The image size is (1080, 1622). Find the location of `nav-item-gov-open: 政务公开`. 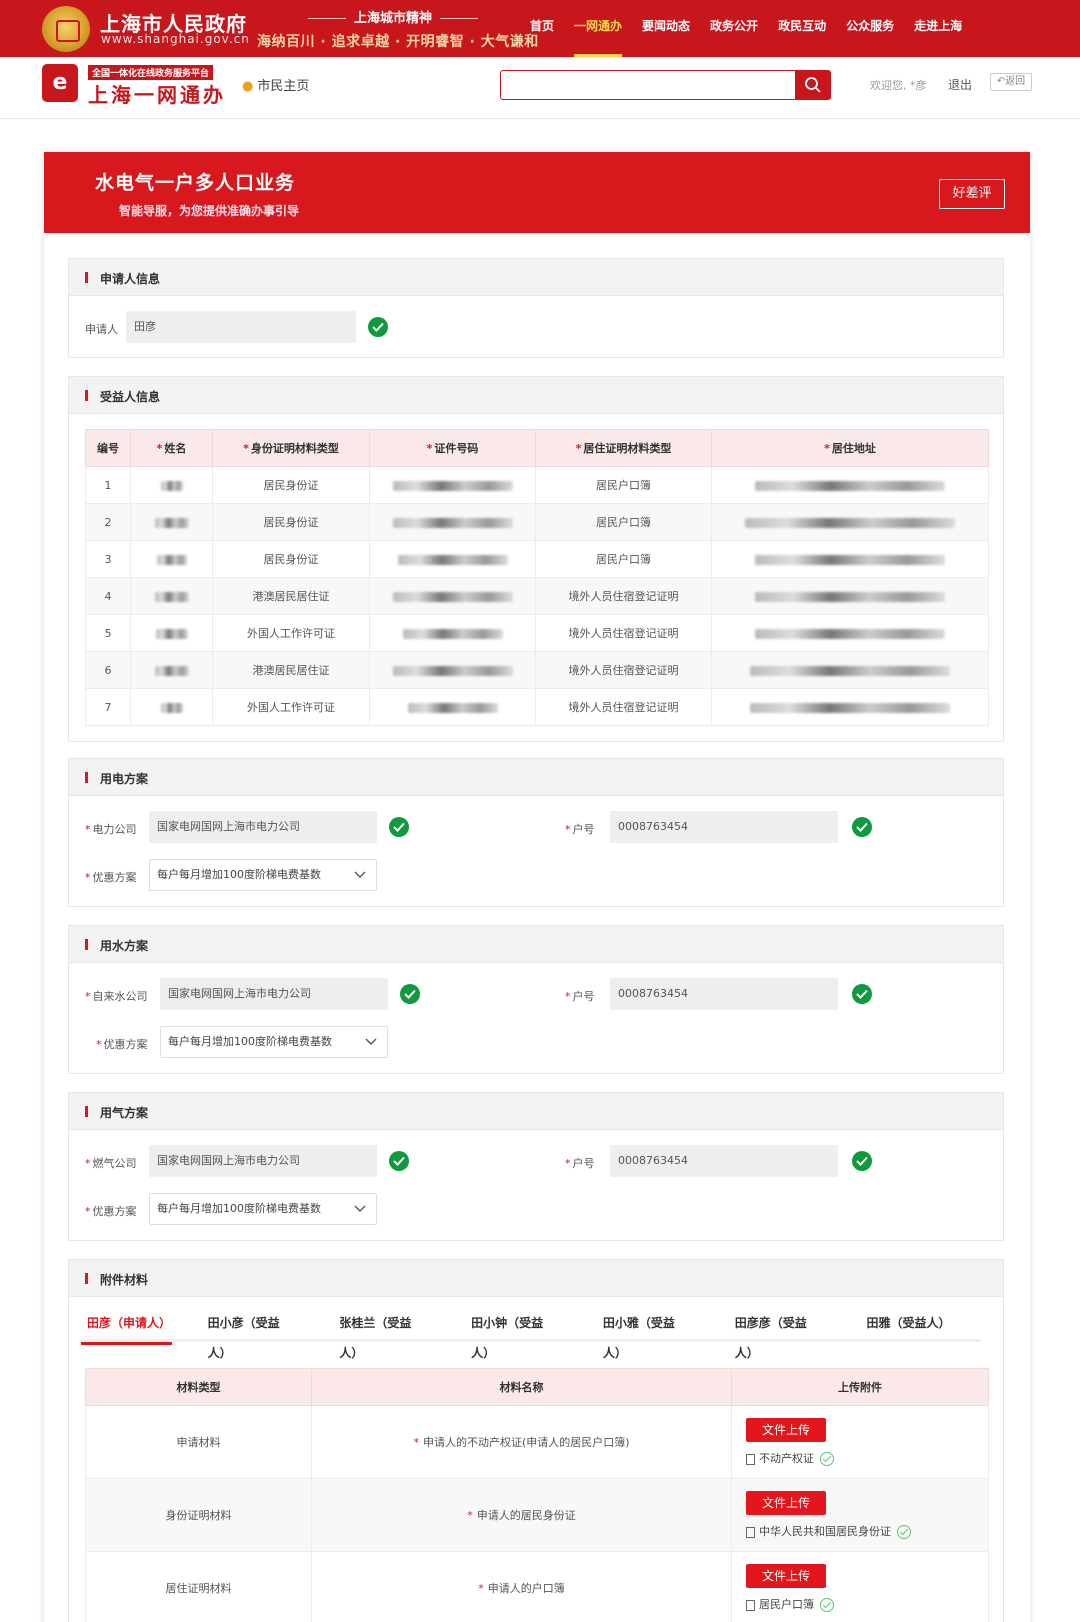

nav-item-gov-open: 政务公开 is located at coordinates (734, 28).